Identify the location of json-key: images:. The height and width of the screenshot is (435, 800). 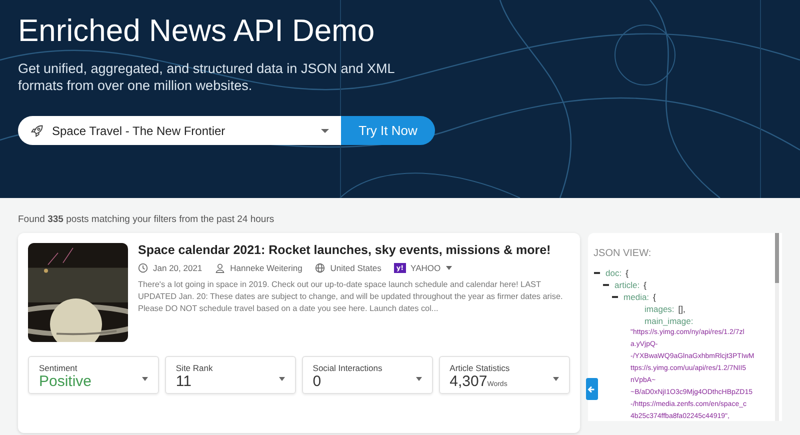
(659, 309).